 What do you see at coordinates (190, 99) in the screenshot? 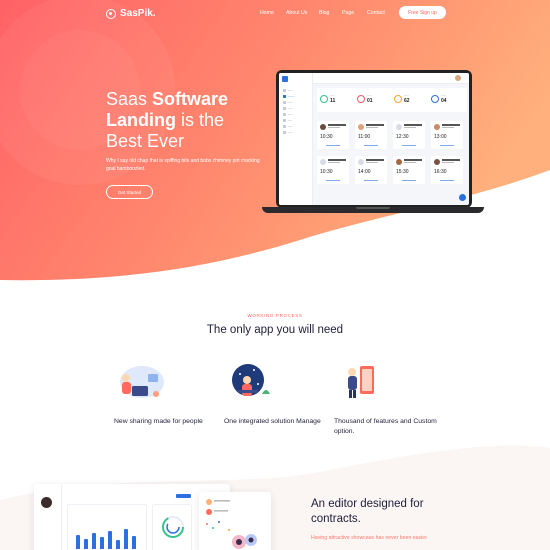
I see `hero-title-bold: Software` at bounding box center [190, 99].